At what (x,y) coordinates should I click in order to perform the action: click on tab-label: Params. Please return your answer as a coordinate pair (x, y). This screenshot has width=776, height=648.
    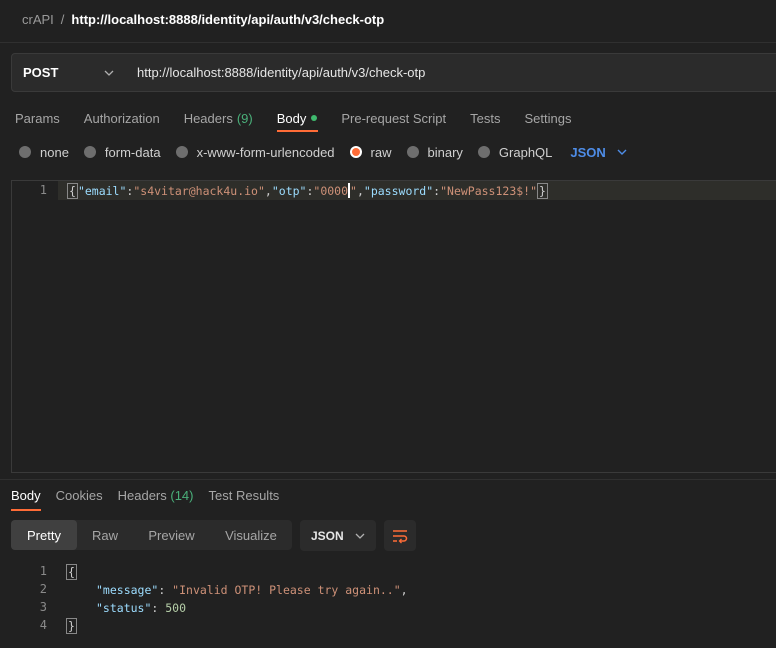
    Looking at the image, I should click on (37, 118).